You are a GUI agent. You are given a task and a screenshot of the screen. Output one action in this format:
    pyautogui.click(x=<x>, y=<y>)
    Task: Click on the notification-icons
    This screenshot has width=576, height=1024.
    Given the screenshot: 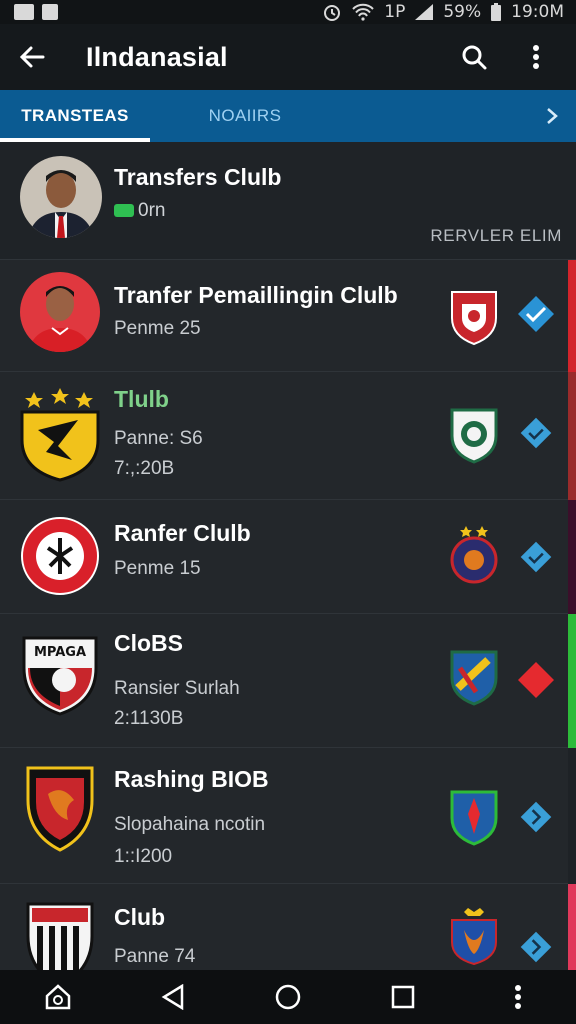 What is the action you would take?
    pyautogui.click(x=36, y=12)
    